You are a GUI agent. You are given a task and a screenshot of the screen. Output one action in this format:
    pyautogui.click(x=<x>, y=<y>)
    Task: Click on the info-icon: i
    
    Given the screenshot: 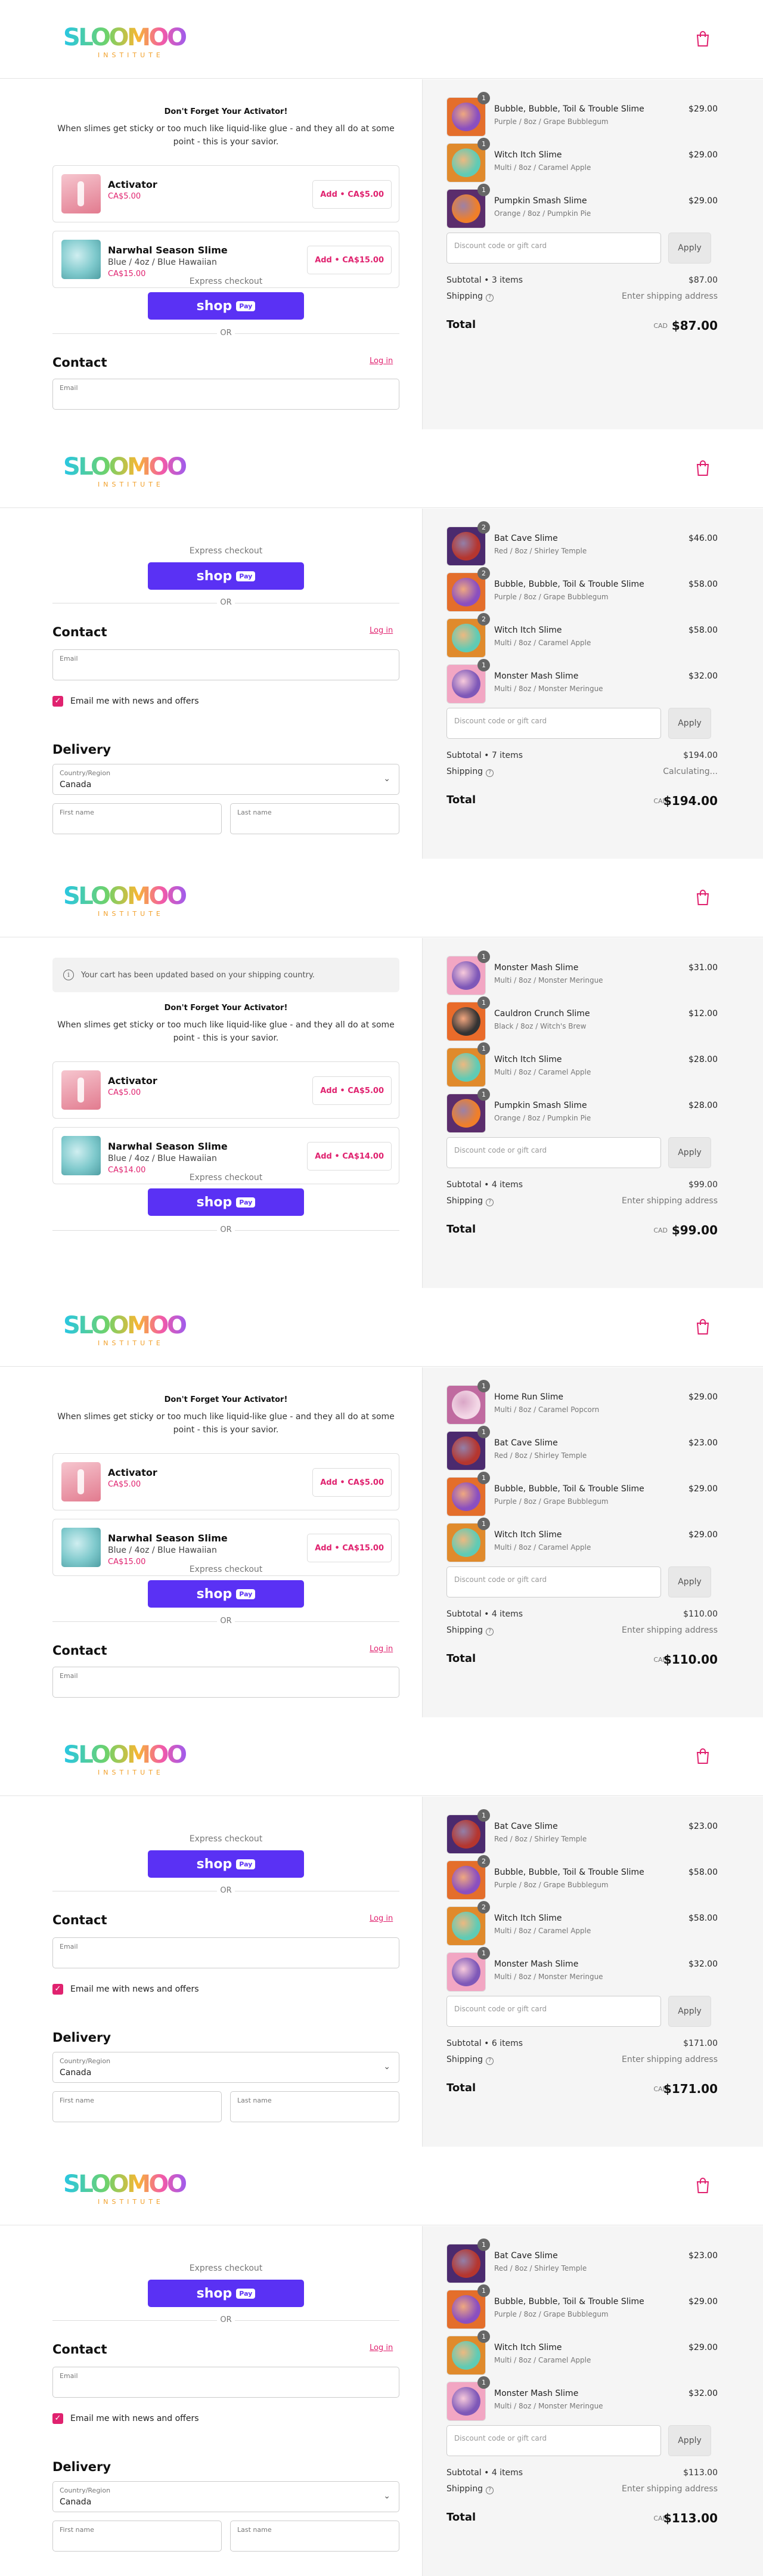 What is the action you would take?
    pyautogui.click(x=68, y=975)
    